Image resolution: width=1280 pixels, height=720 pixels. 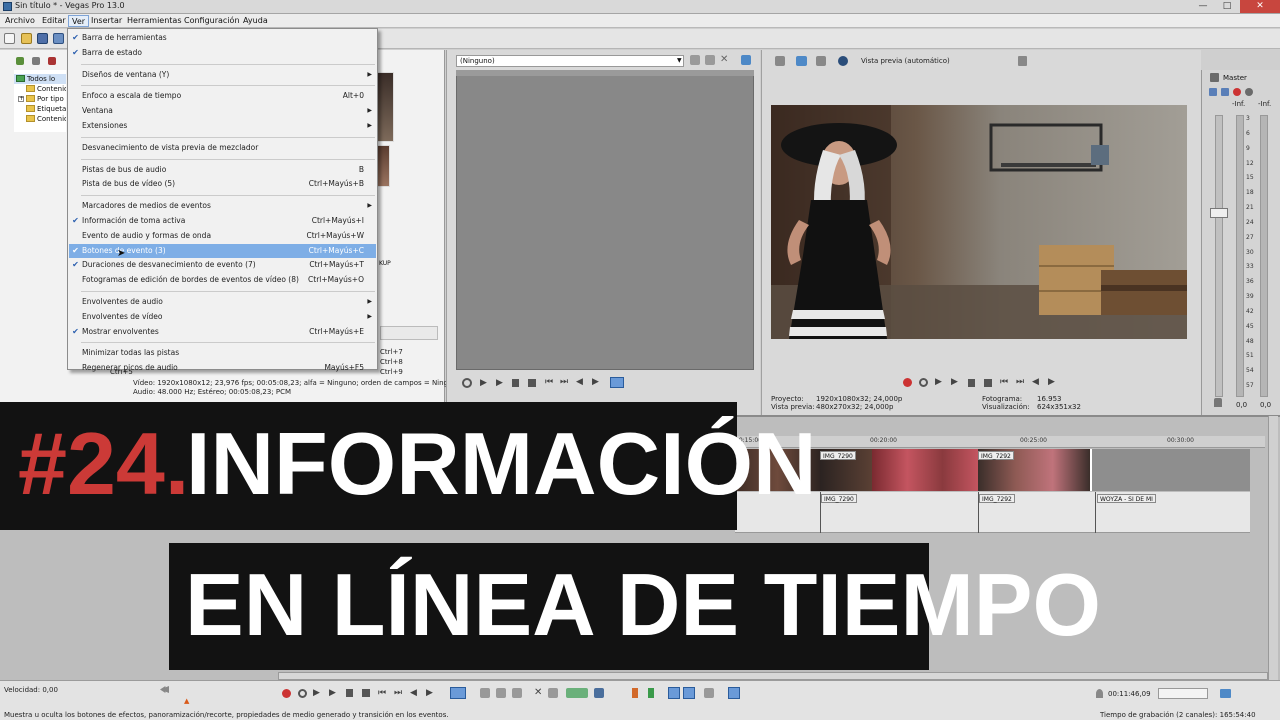 I want to click on view-menu-item: ✔ Mostrar envolventes Ctrl+Mayús+E, so click(x=222, y=332).